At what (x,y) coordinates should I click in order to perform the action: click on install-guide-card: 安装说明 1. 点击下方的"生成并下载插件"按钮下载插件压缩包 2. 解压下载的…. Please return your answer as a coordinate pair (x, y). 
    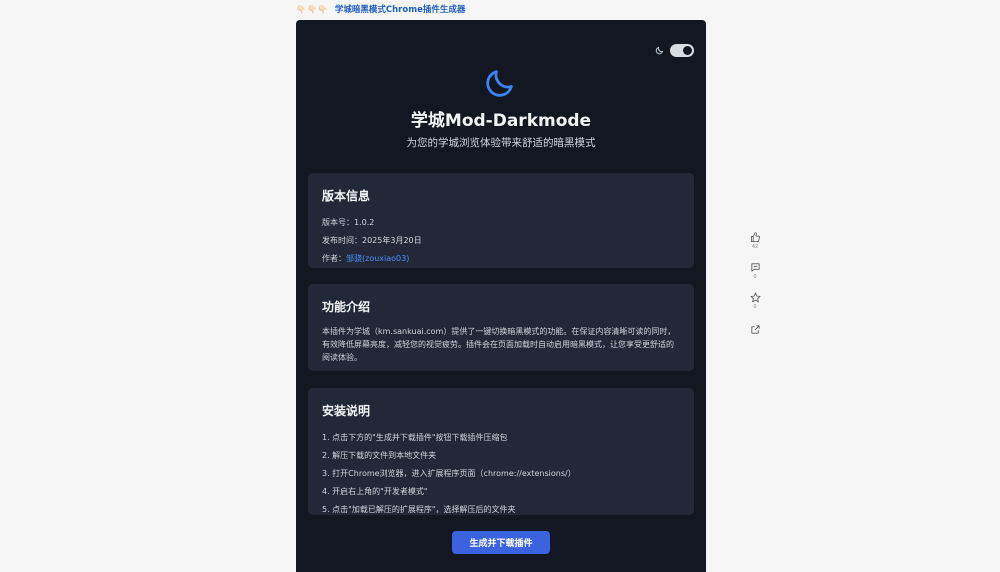
    Looking at the image, I should click on (501, 451).